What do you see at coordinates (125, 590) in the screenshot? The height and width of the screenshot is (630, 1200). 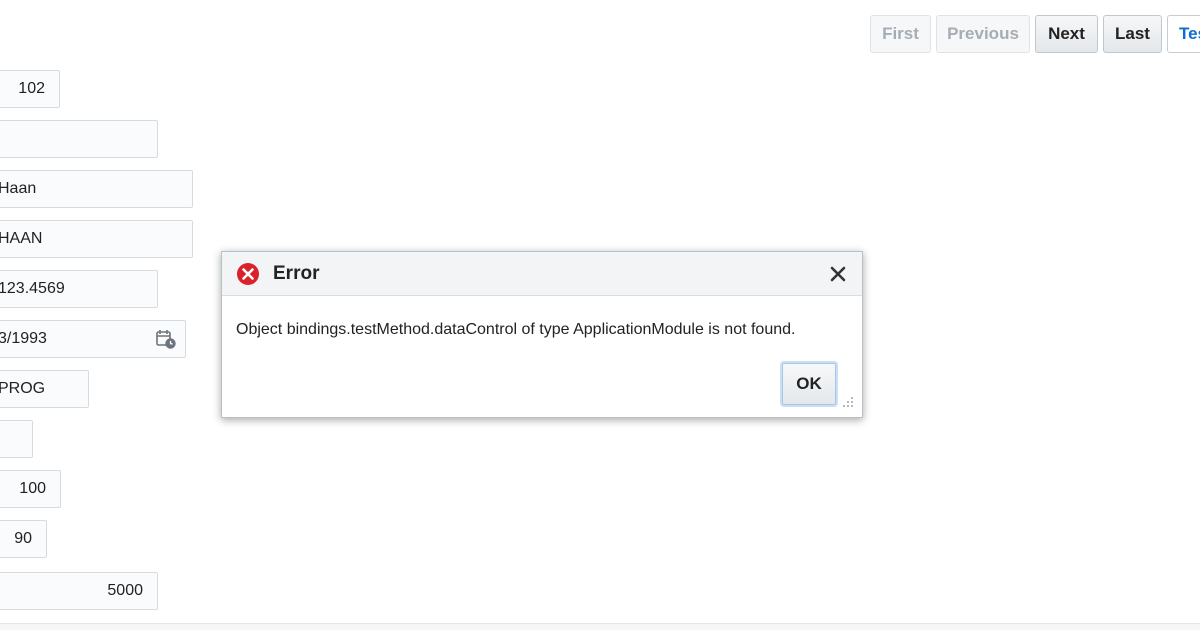 I see `amount-value: 5000` at bounding box center [125, 590].